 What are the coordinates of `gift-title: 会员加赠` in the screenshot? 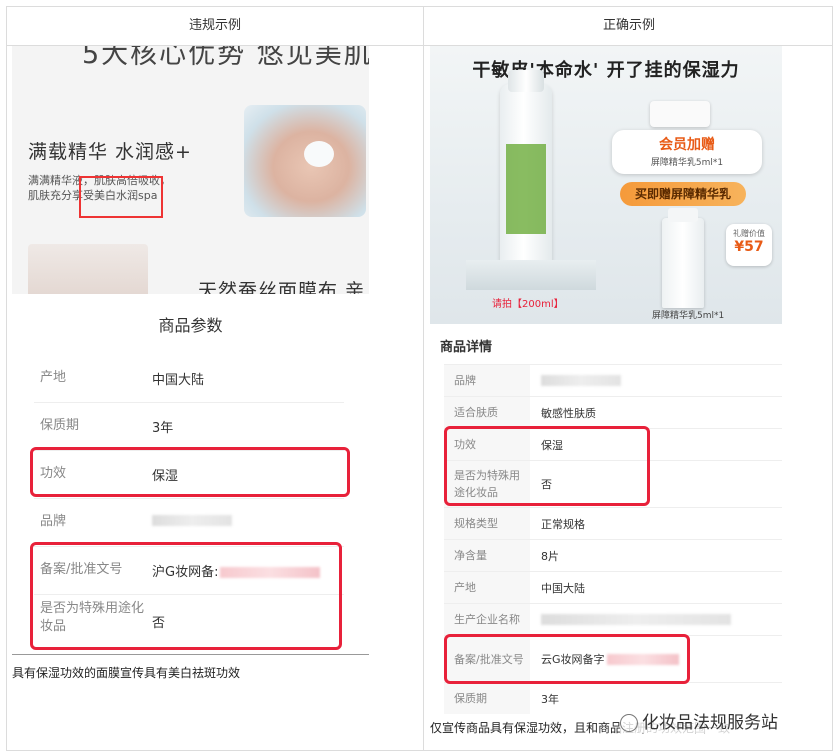 It's located at (687, 145).